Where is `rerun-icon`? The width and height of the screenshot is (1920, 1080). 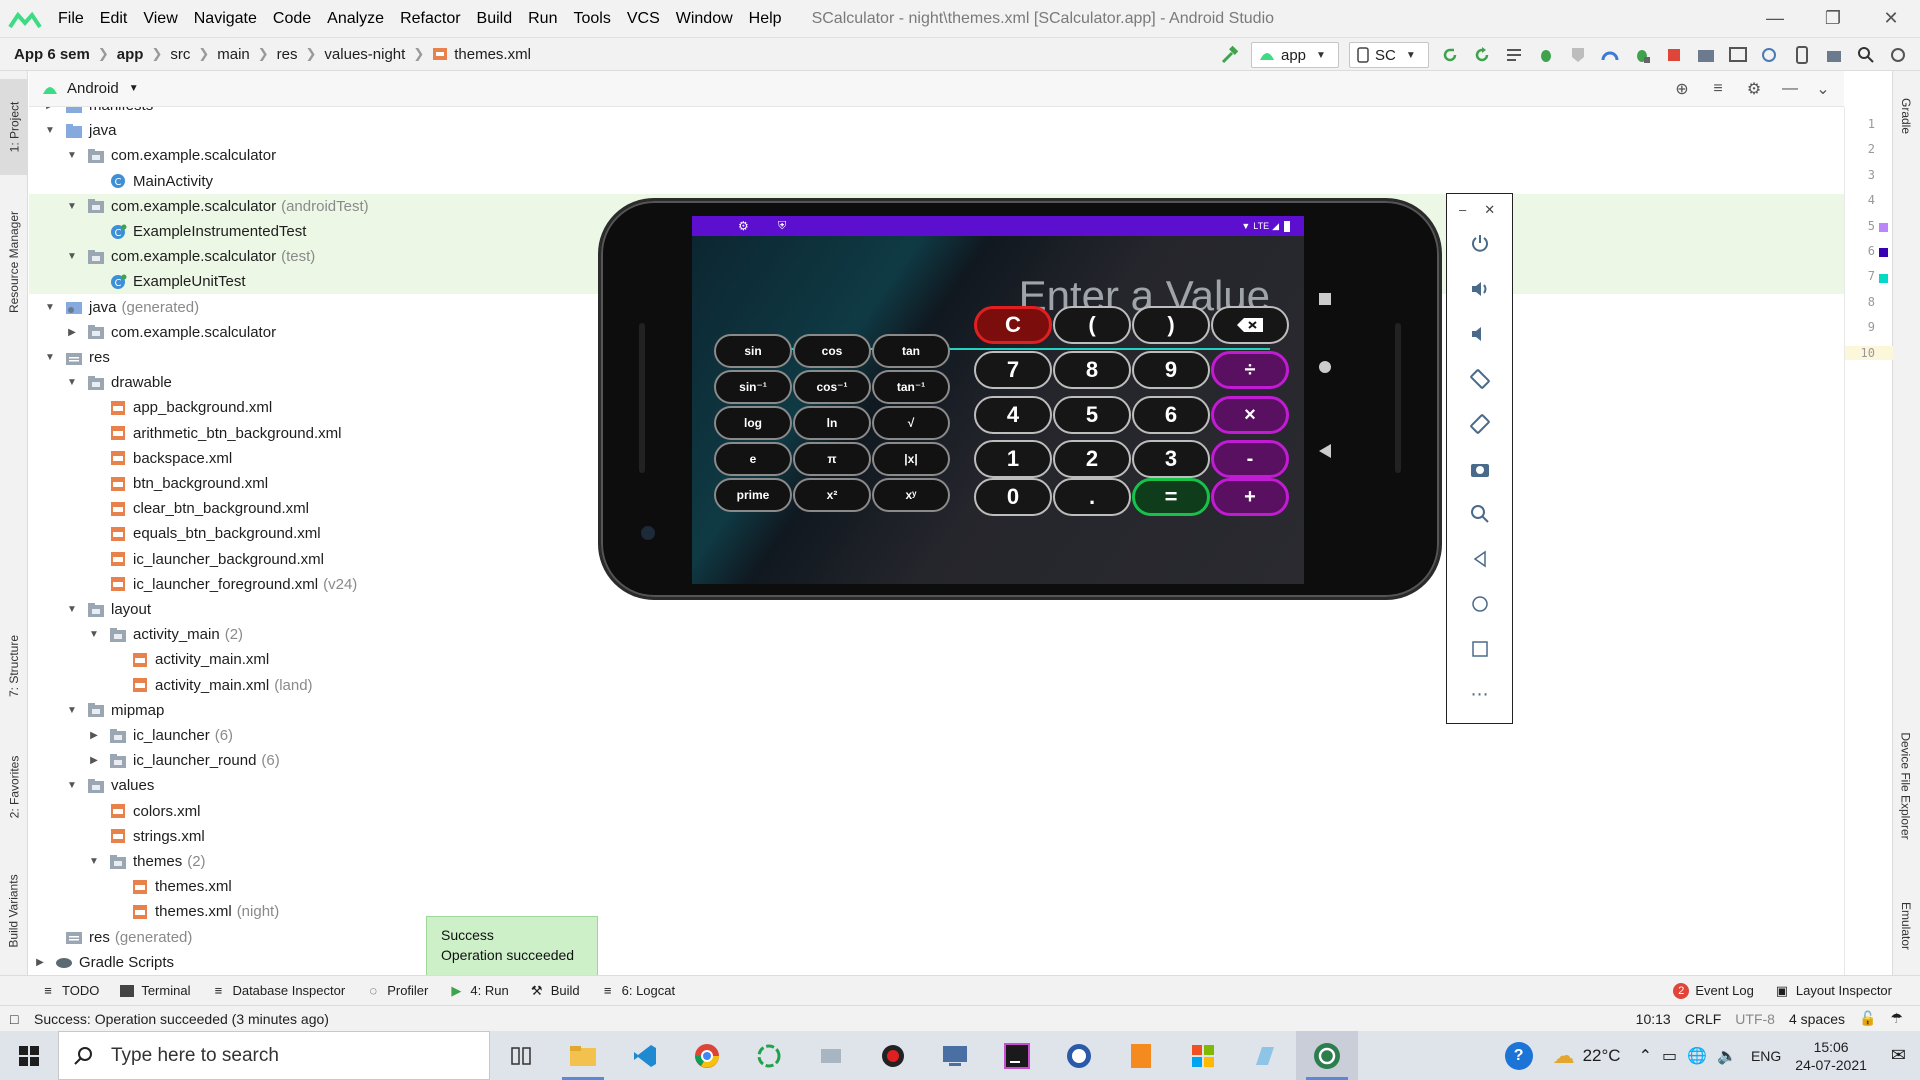 rerun-icon is located at coordinates (1450, 55).